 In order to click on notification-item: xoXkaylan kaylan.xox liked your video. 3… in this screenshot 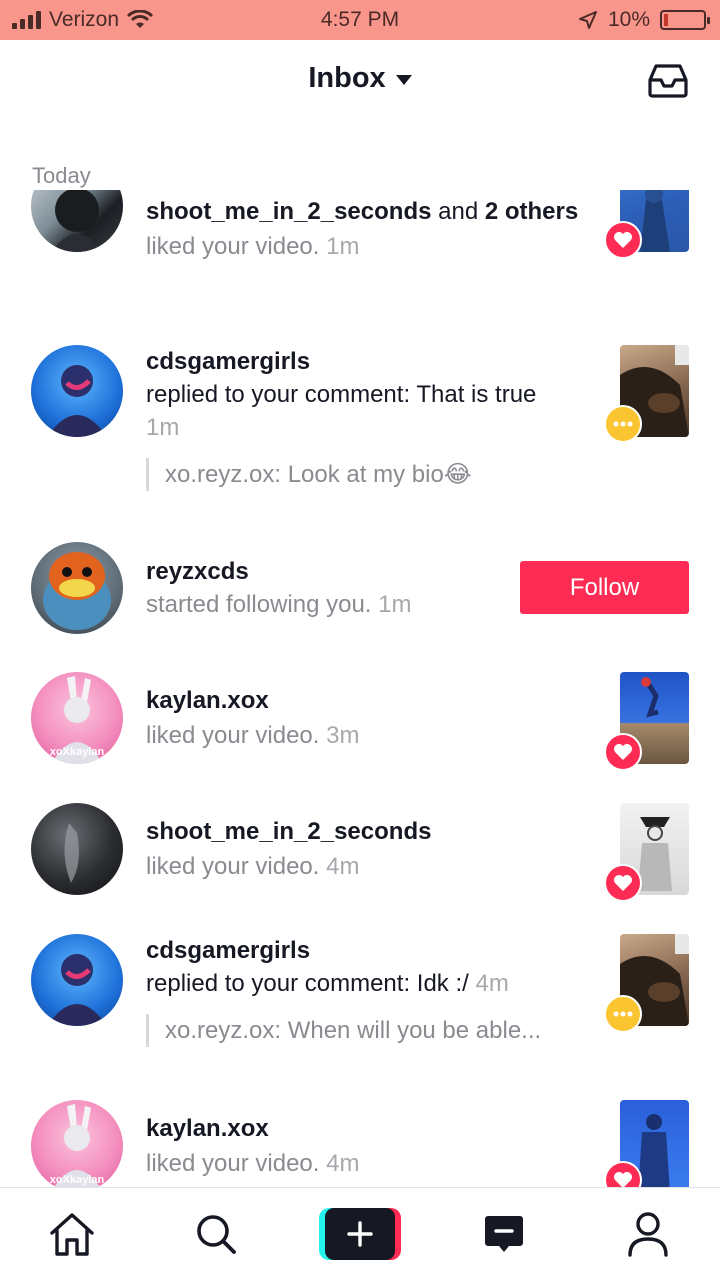, I will do `click(360, 727)`.